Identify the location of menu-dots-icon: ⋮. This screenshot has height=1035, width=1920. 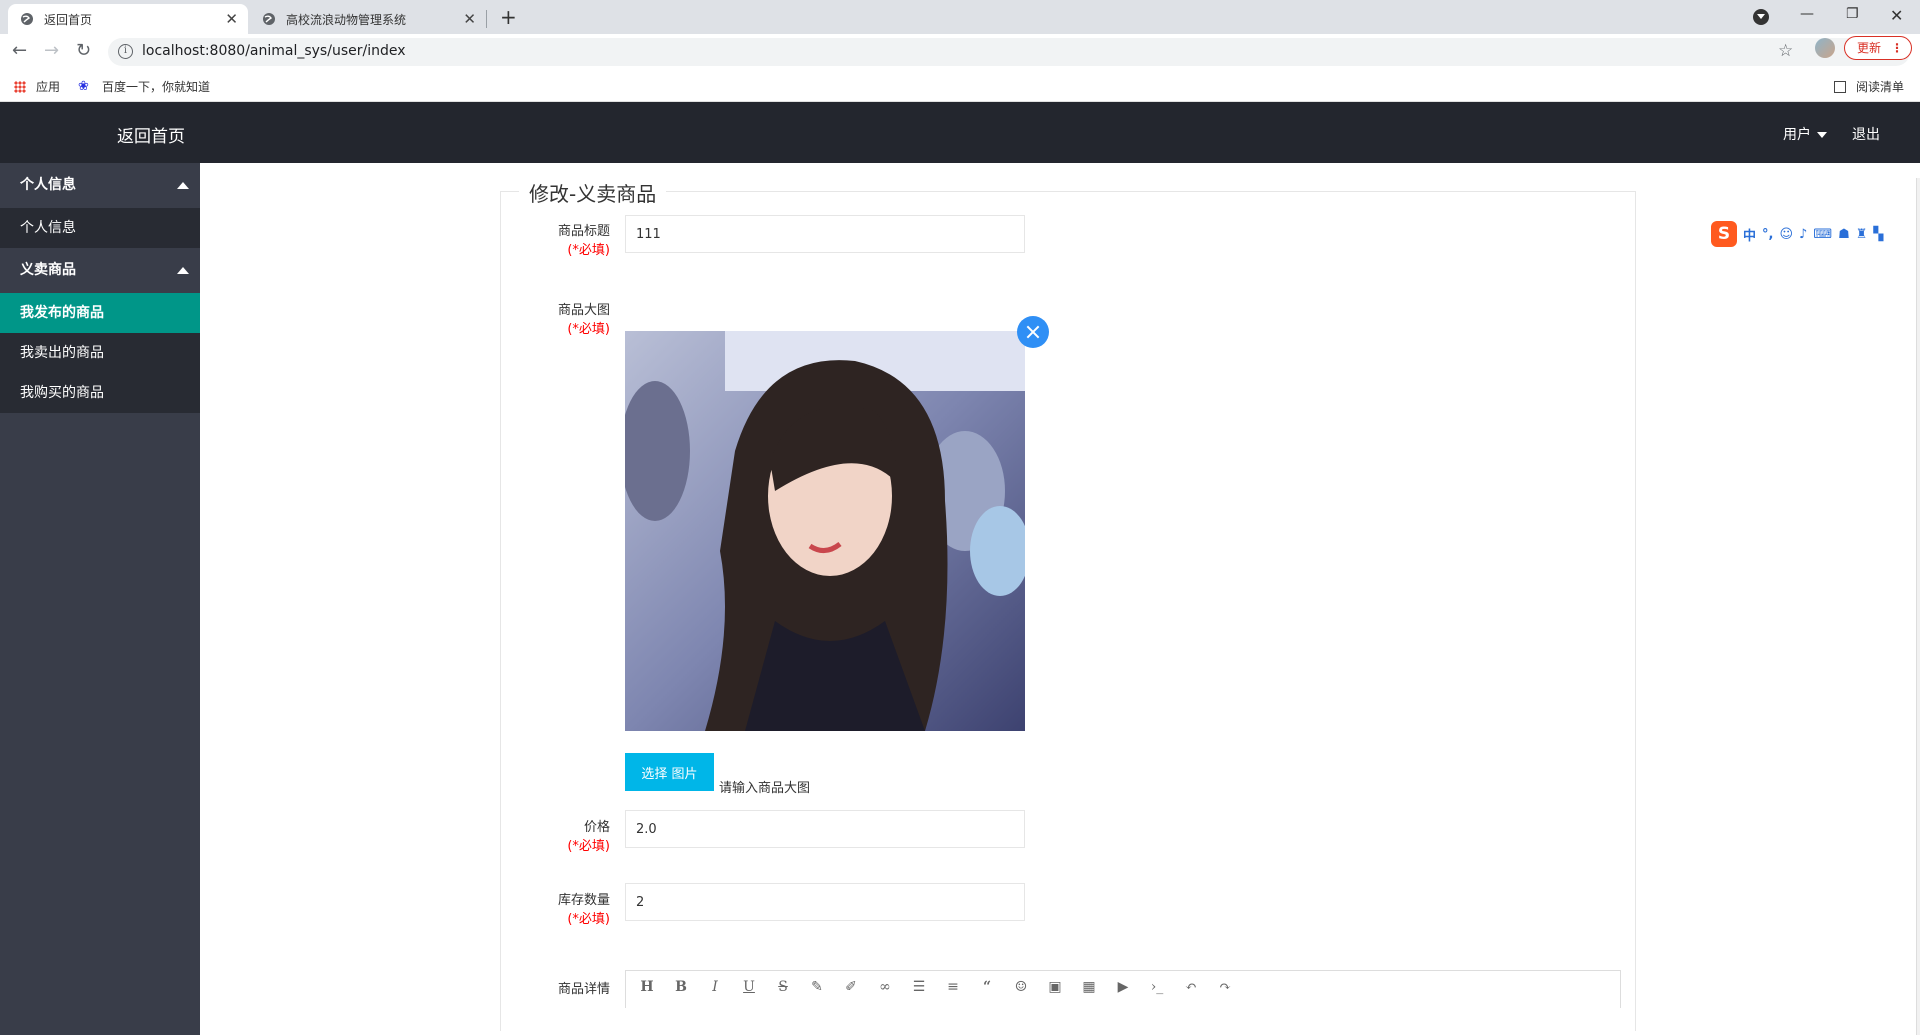
(1897, 48).